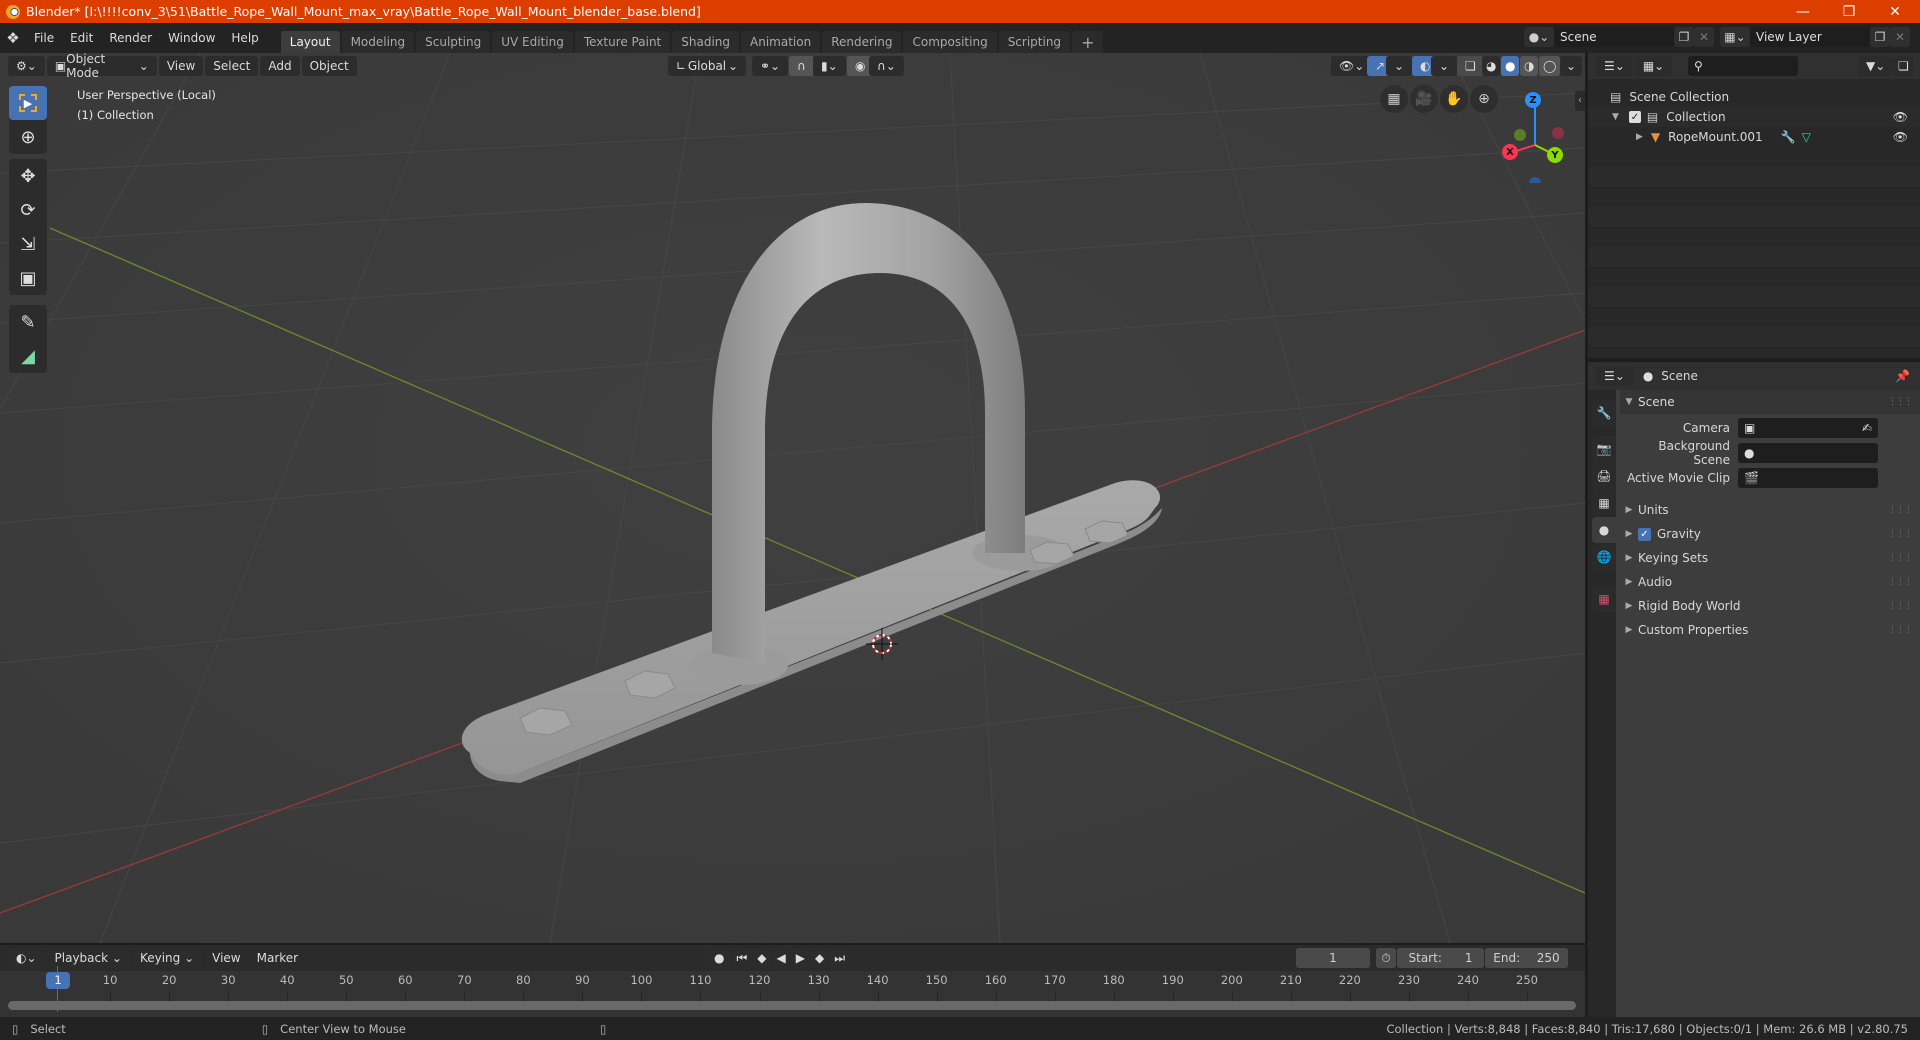 The image size is (1920, 1040). I want to click on collection-checkbox: ✓, so click(1634, 117).